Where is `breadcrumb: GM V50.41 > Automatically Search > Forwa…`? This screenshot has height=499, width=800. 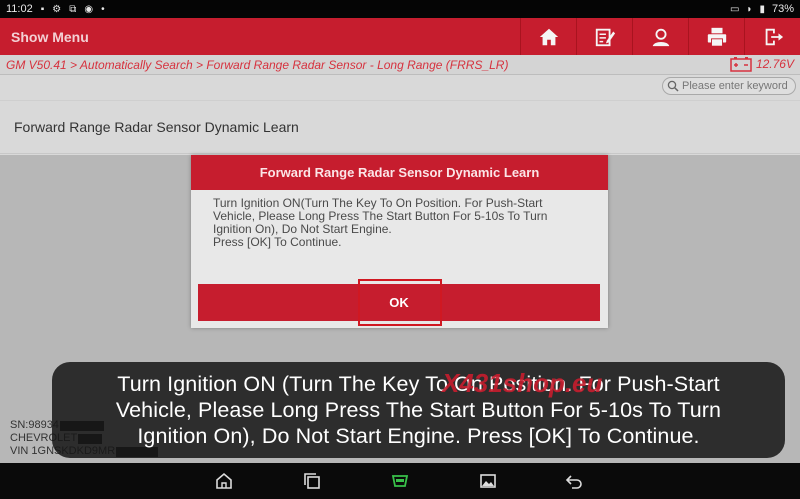
breadcrumb: GM V50.41 > Automatically Search > Forwa… is located at coordinates (257, 64).